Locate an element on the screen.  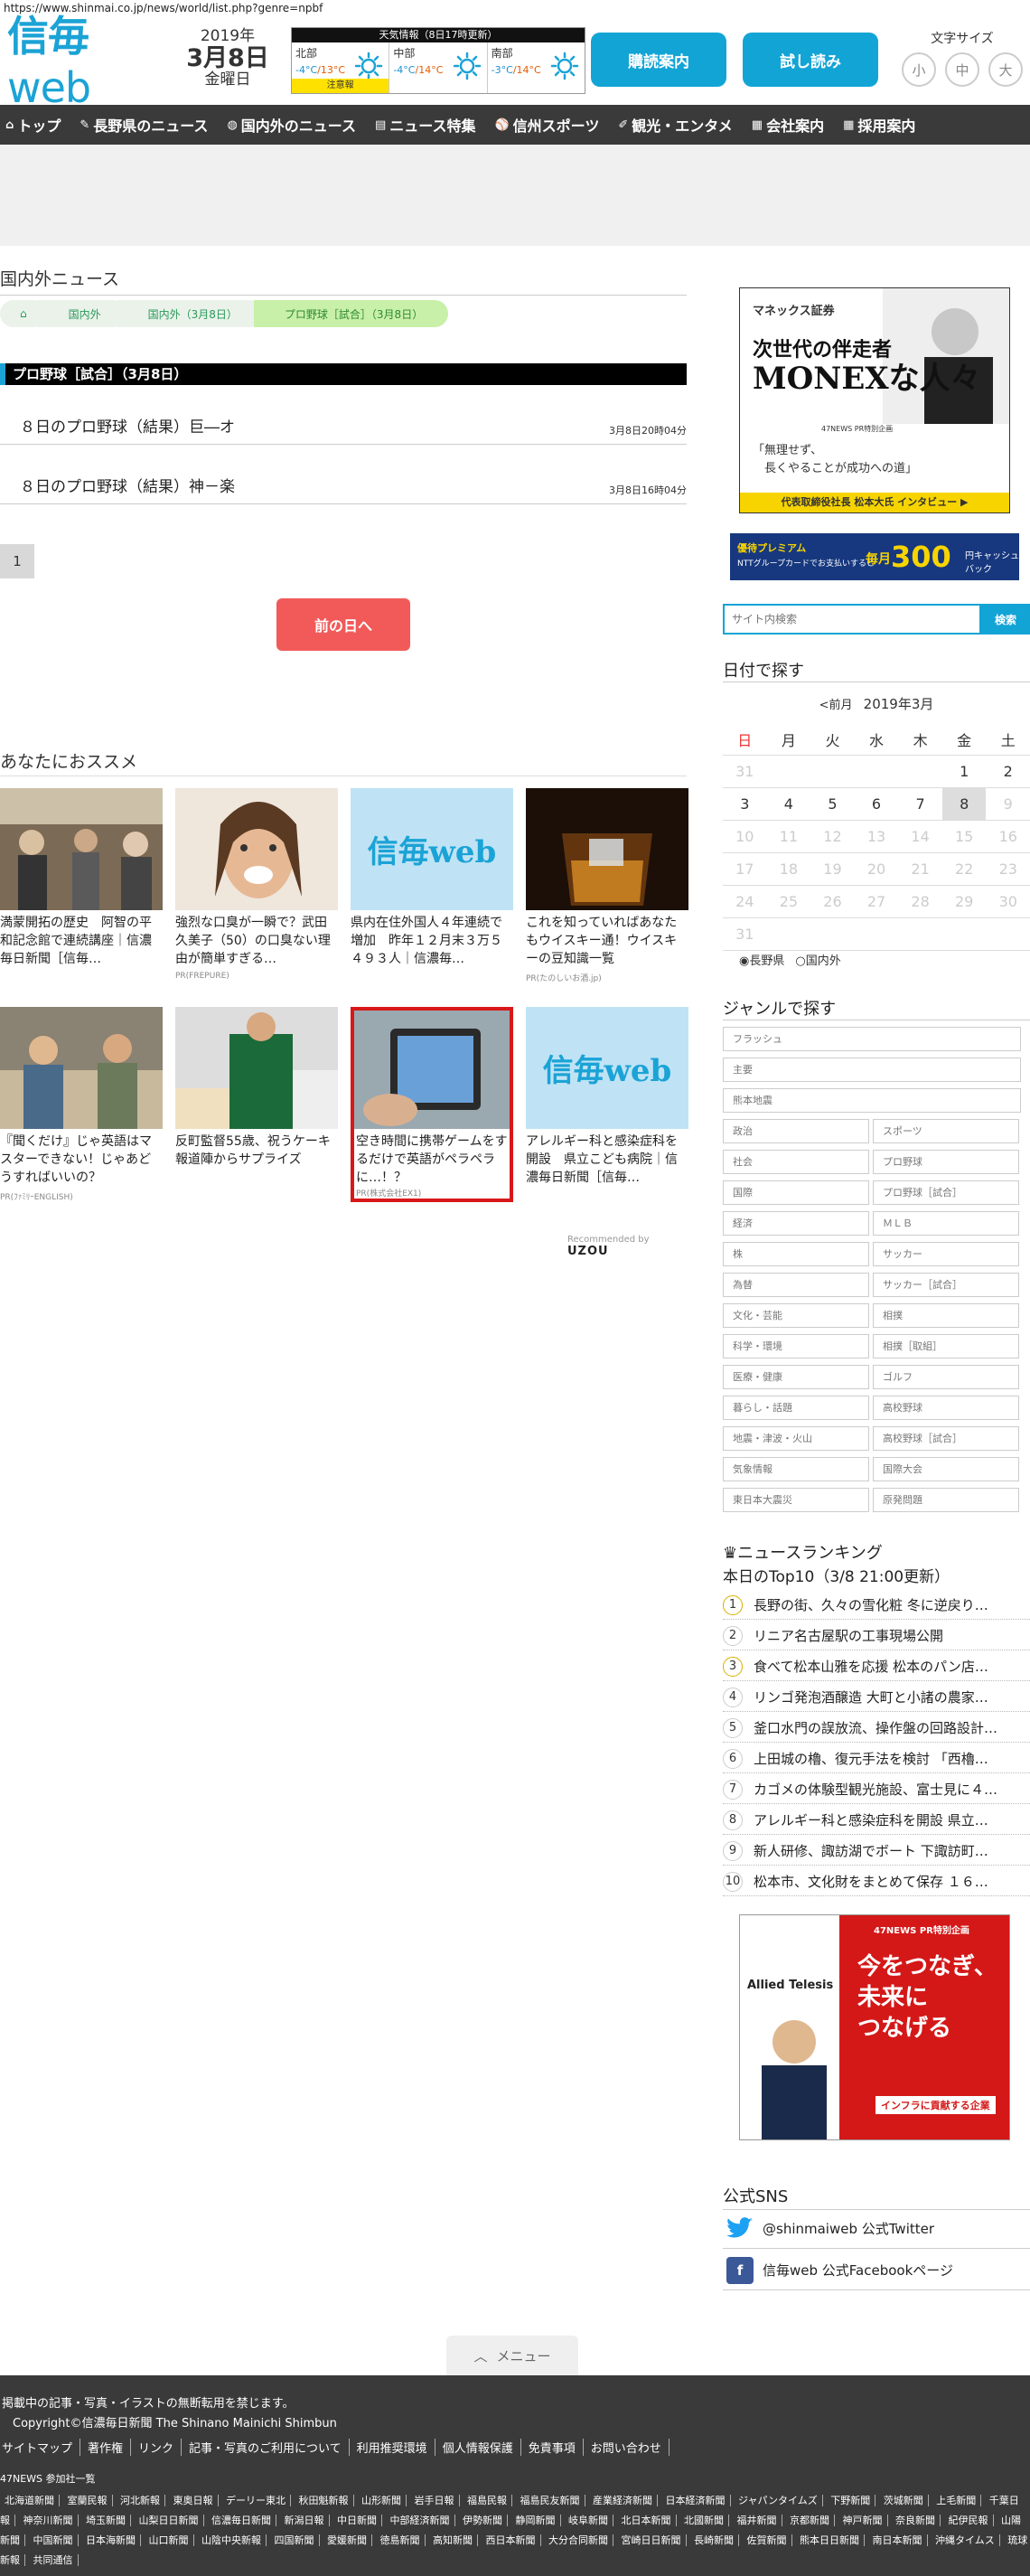
paper-link: 神戸新聞 is located at coordinates (863, 2520).